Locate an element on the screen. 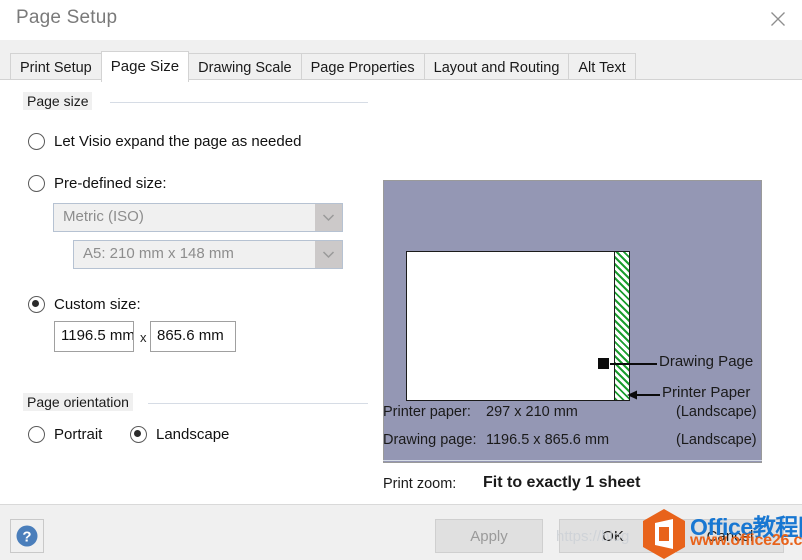 The image size is (802, 560). drawing-page-info-label: Drawing page: is located at coordinates (430, 440).